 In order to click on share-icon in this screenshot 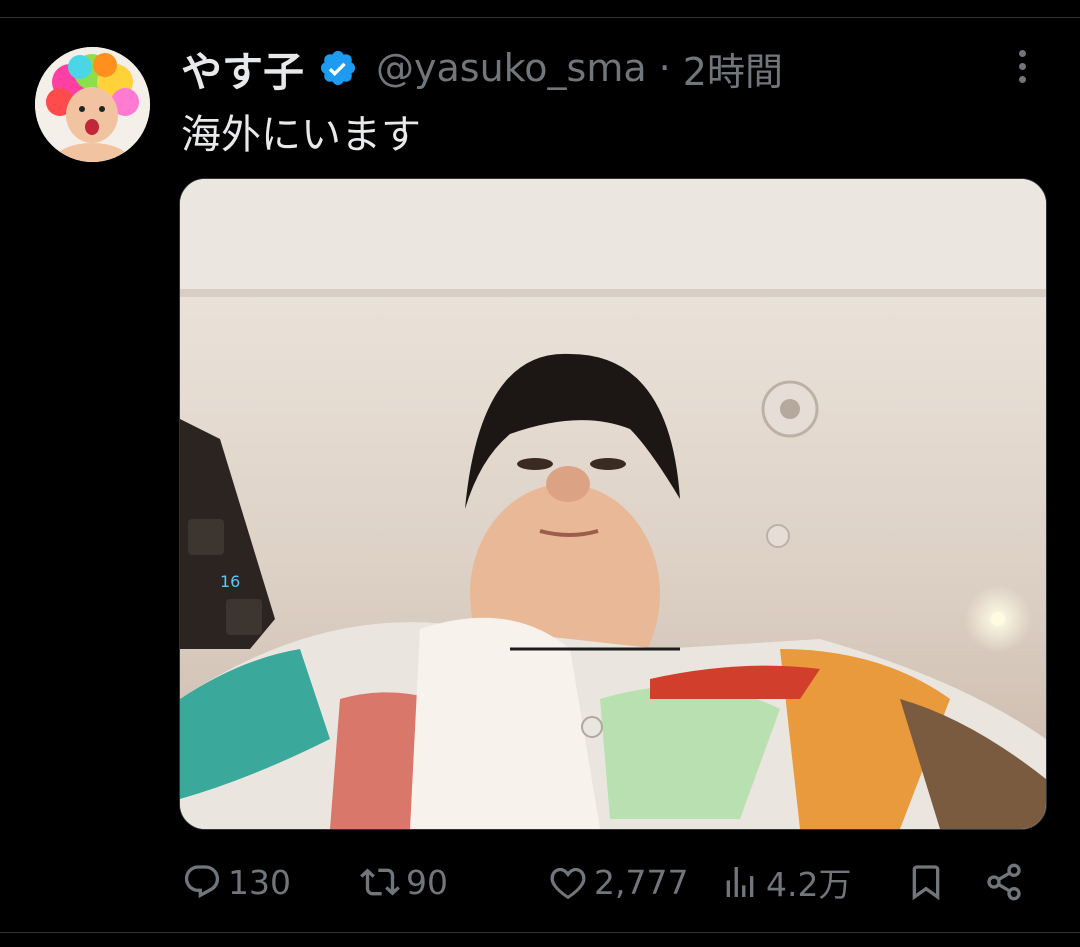, I will do `click(1004, 882)`.